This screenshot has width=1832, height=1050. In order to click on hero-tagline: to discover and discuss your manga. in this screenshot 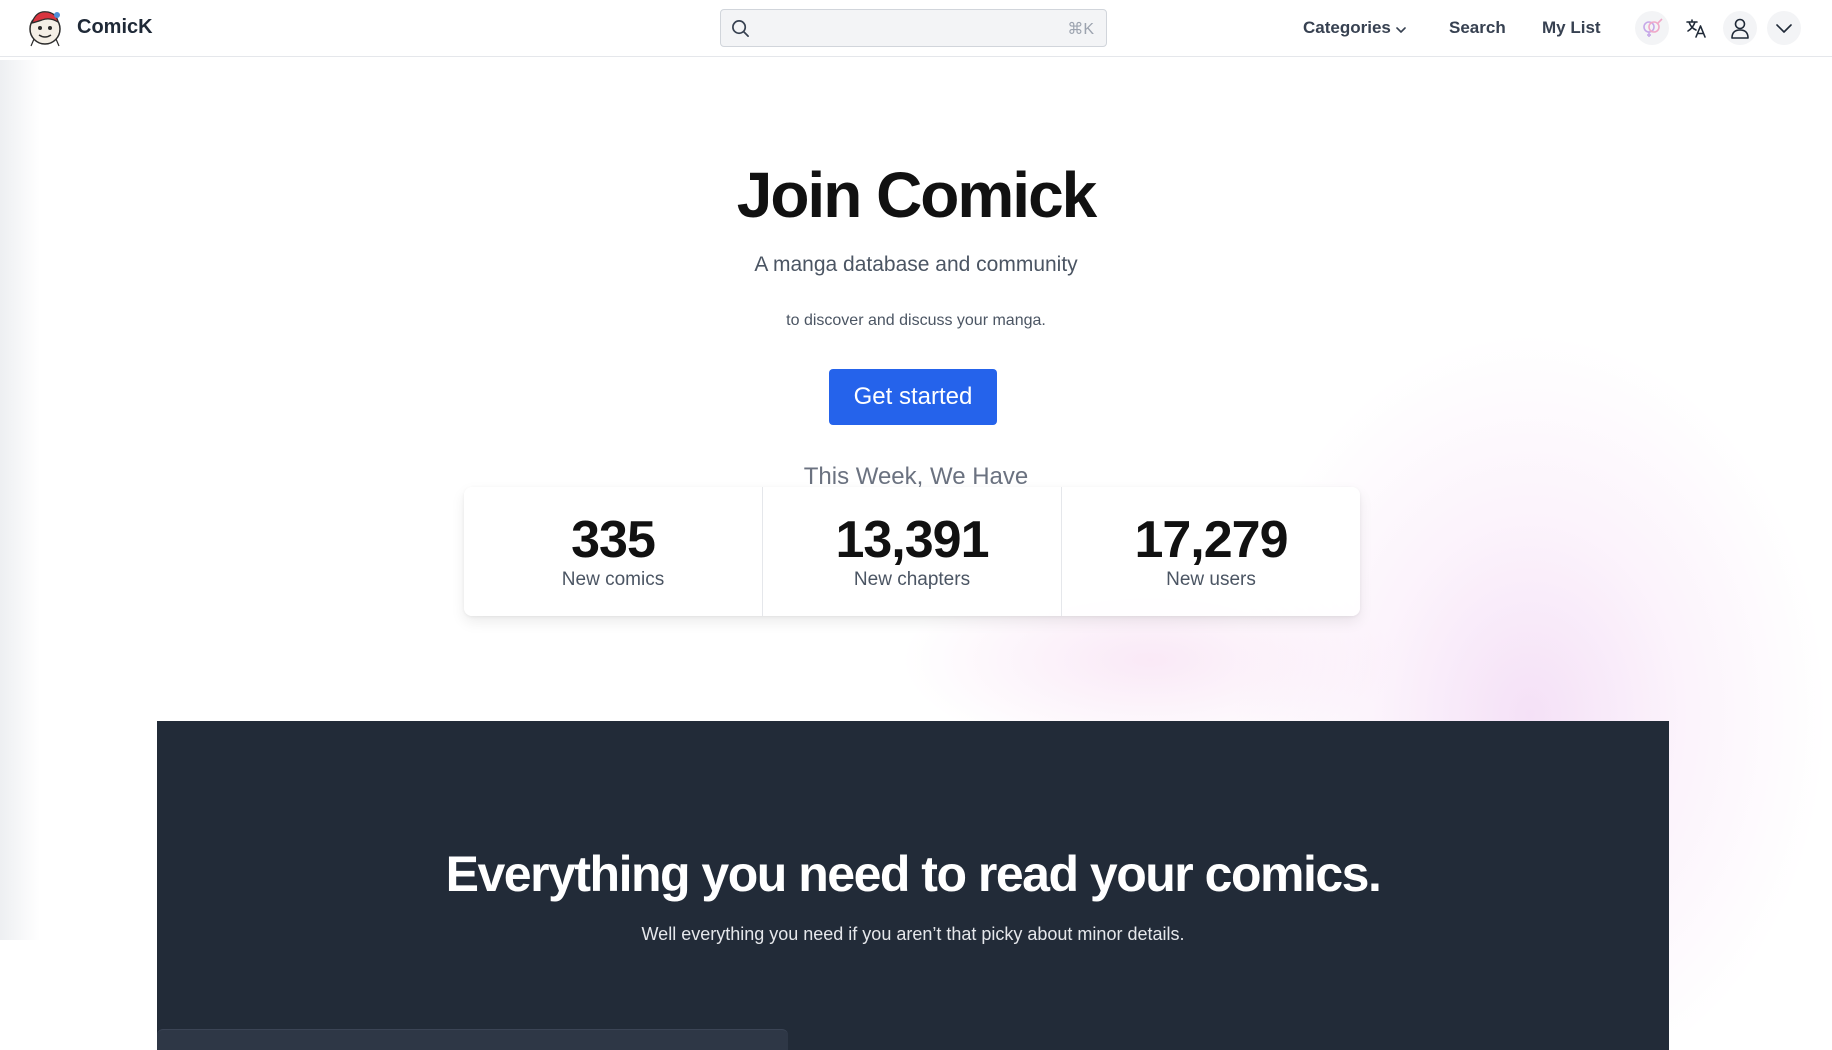, I will do `click(916, 320)`.